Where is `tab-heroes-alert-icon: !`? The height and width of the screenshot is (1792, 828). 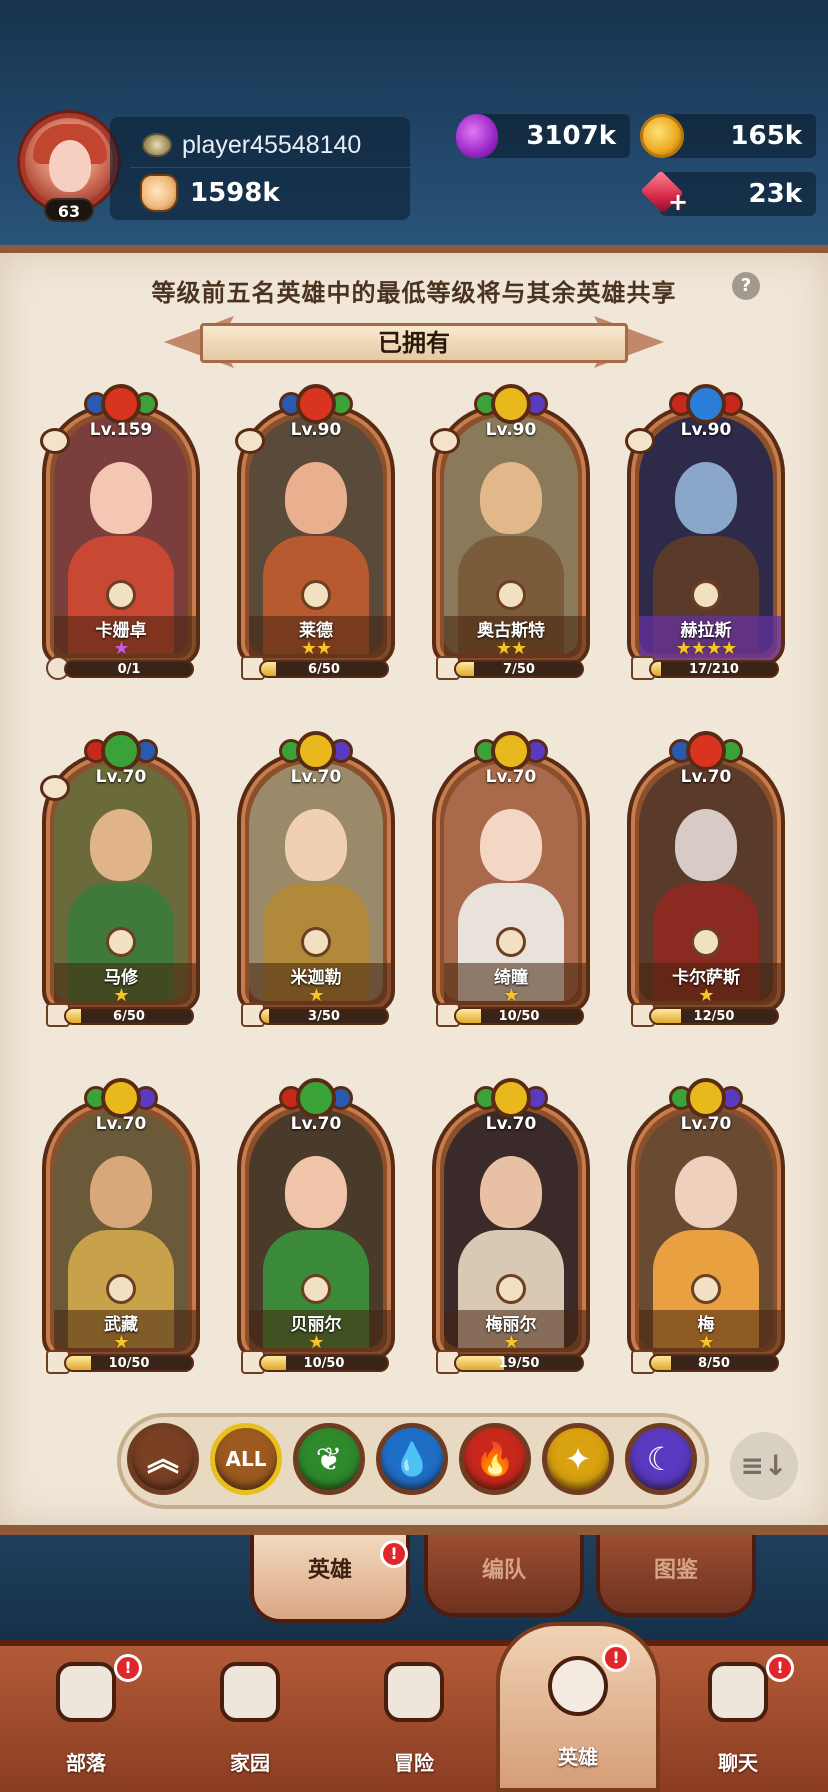 tab-heroes-alert-icon: ! is located at coordinates (394, 1554).